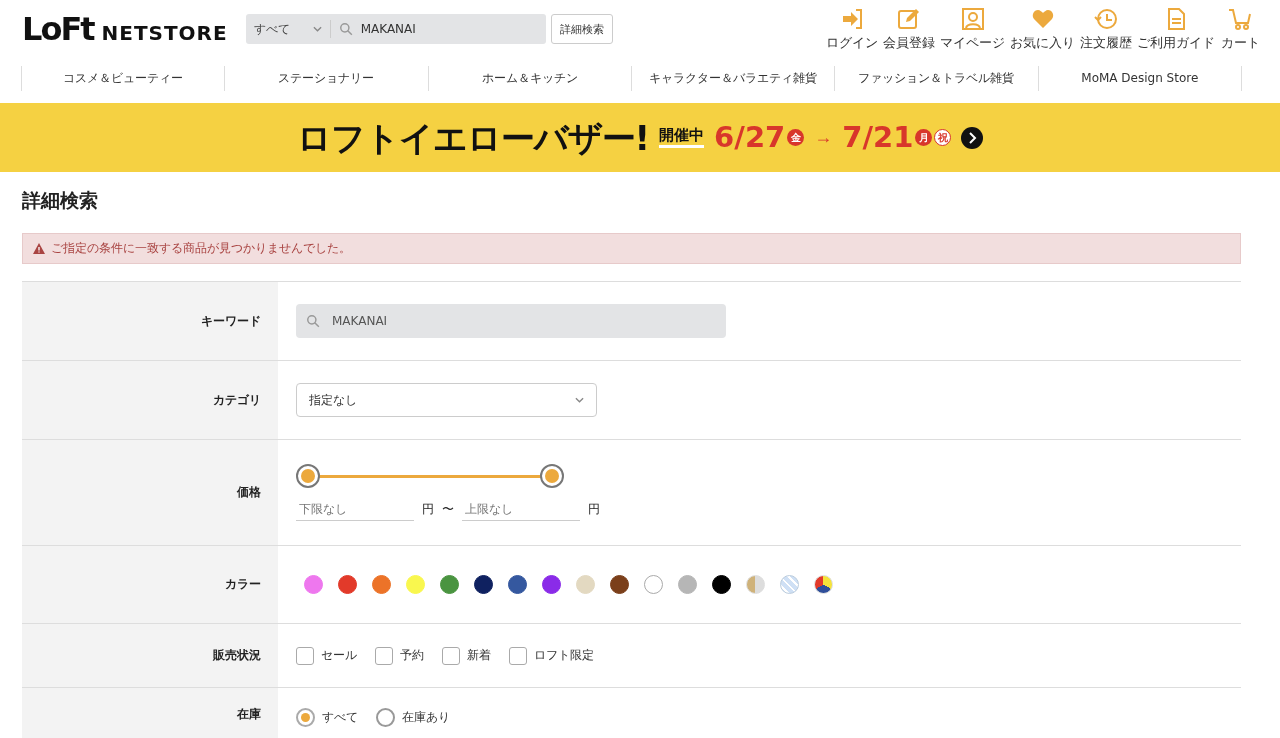 This screenshot has width=1280, height=738. Describe the element at coordinates (1042, 29) in the screenshot. I see `utility-link: お気に入り` at that location.